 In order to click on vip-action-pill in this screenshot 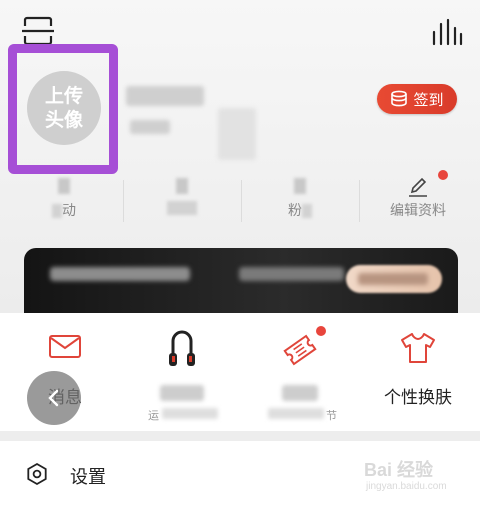, I will do `click(394, 279)`.